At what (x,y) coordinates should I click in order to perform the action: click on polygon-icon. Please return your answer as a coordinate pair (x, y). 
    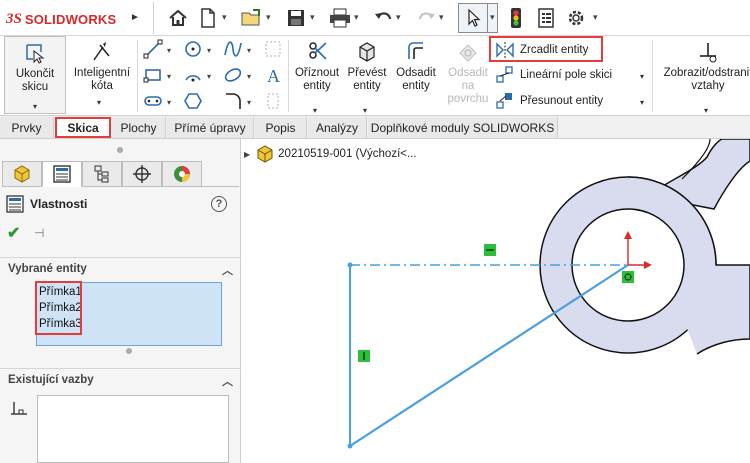
    Looking at the image, I should click on (193, 101).